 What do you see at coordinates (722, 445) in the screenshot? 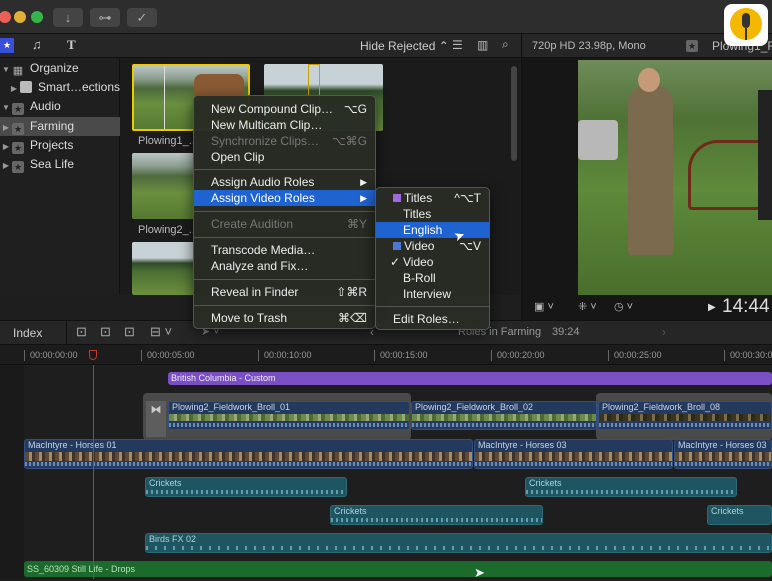
I see `clip-name: MacIntyre - Horses 03` at bounding box center [722, 445].